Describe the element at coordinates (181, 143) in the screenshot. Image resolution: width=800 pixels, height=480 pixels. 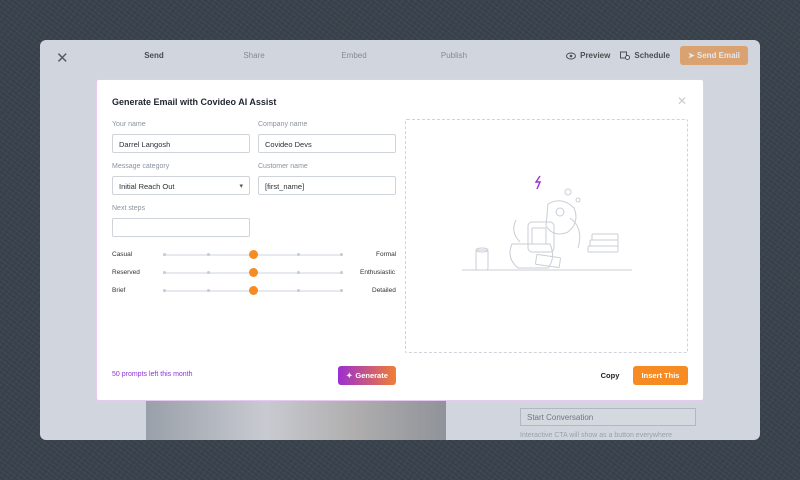
I see `your-name-field: Darrel Langosh` at that location.